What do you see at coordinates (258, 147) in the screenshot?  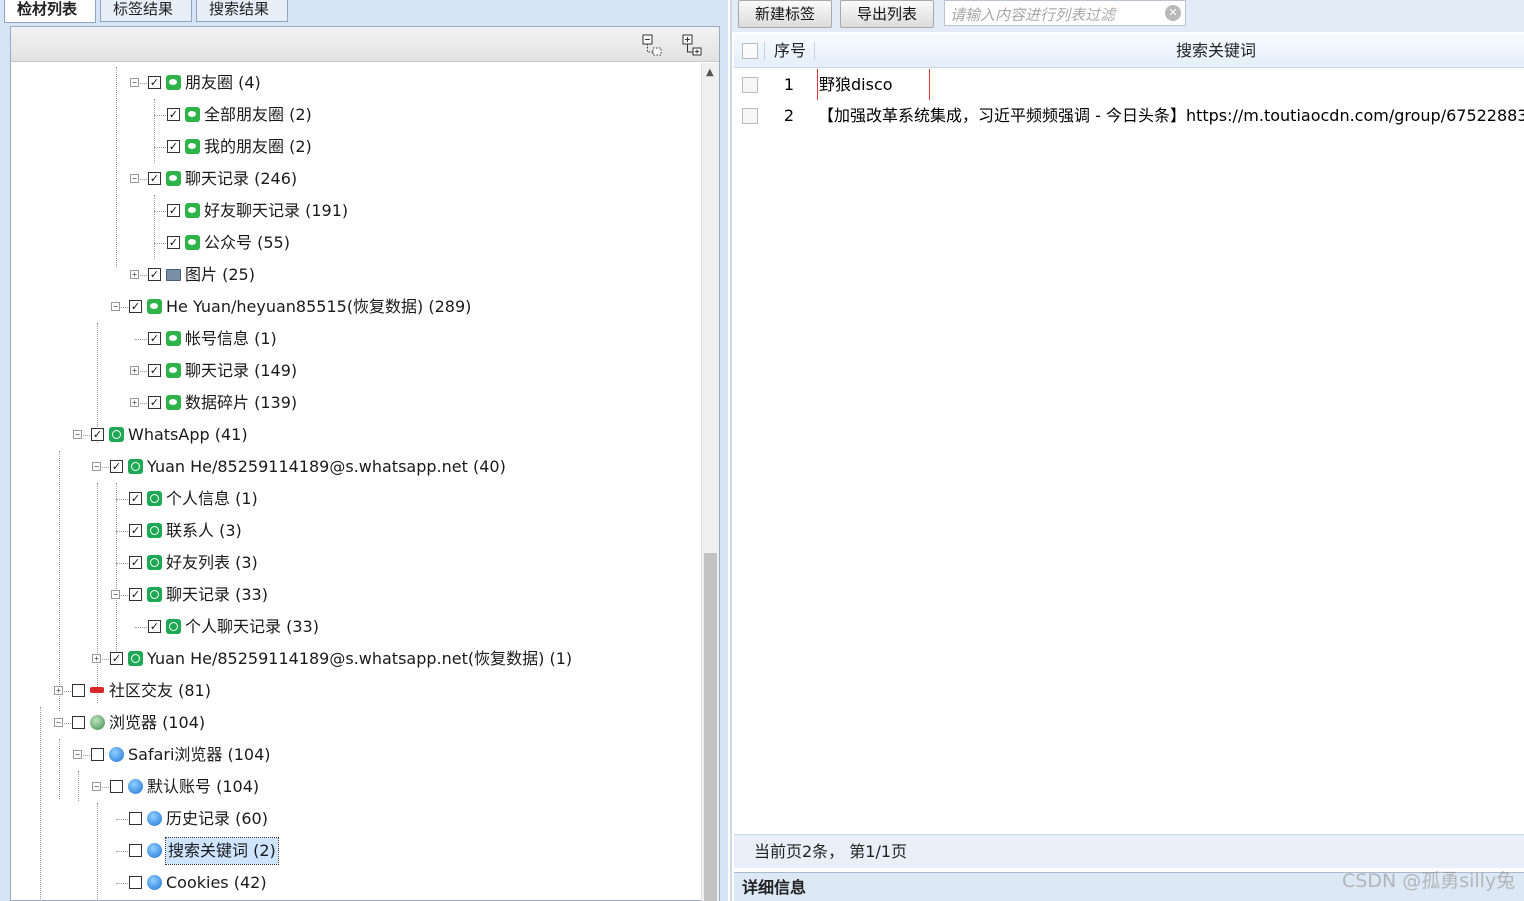 I see `tree-node-label: 我的朋友圈 (2)` at bounding box center [258, 147].